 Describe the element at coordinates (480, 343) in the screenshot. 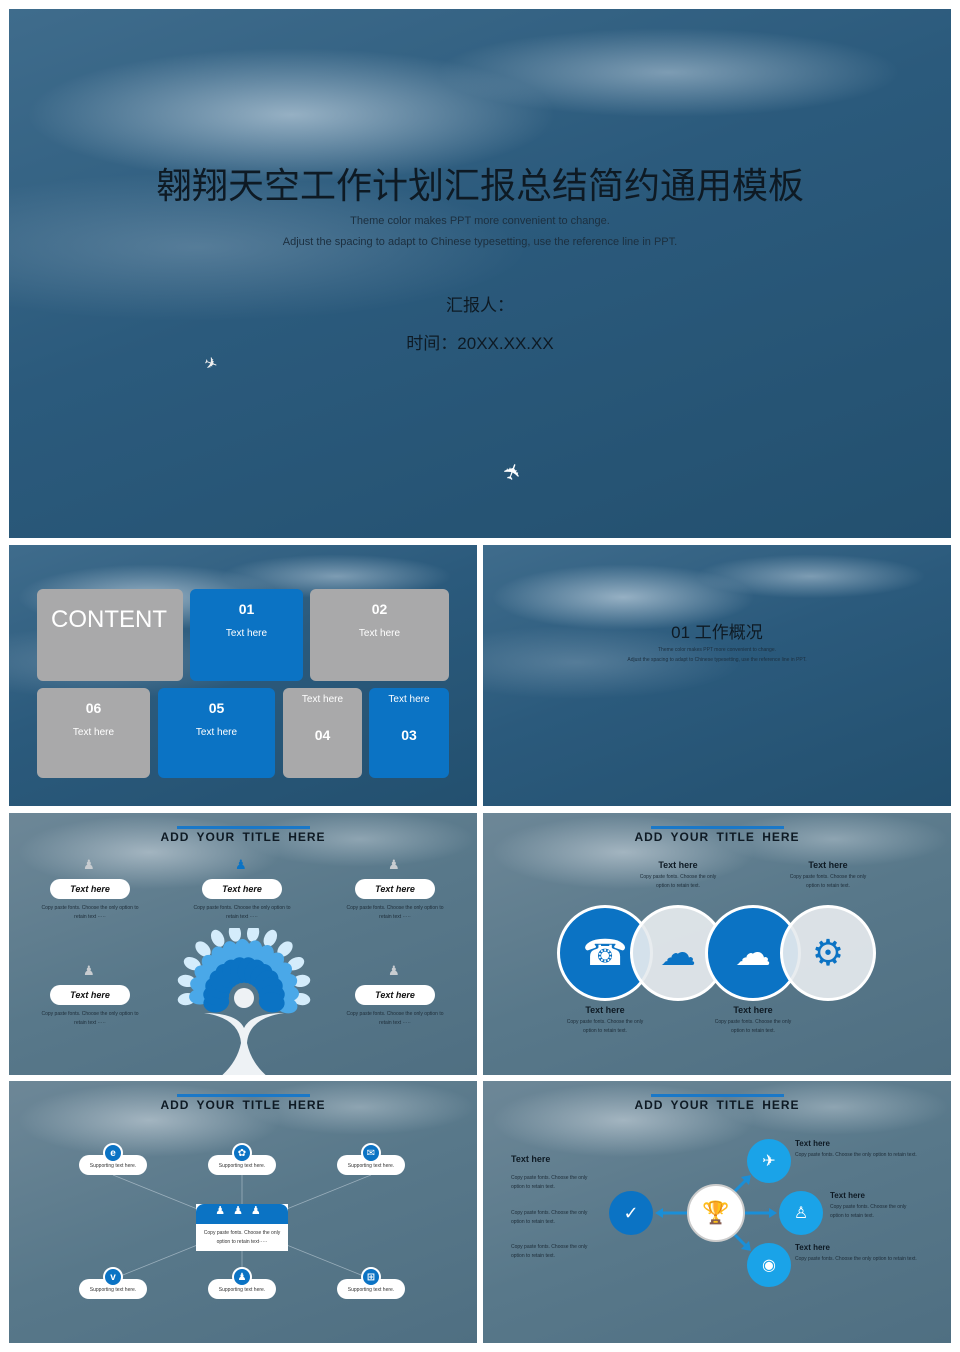

I see `date-label: 时间：20XX.XX.XX` at that location.